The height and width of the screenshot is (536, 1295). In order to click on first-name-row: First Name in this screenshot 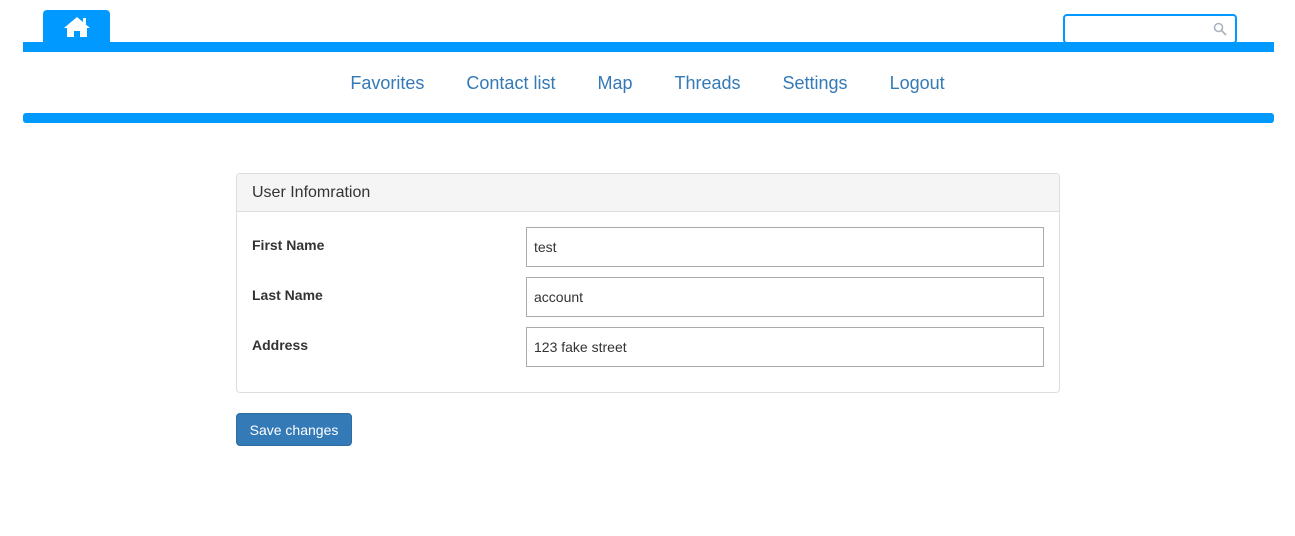, I will do `click(648, 247)`.